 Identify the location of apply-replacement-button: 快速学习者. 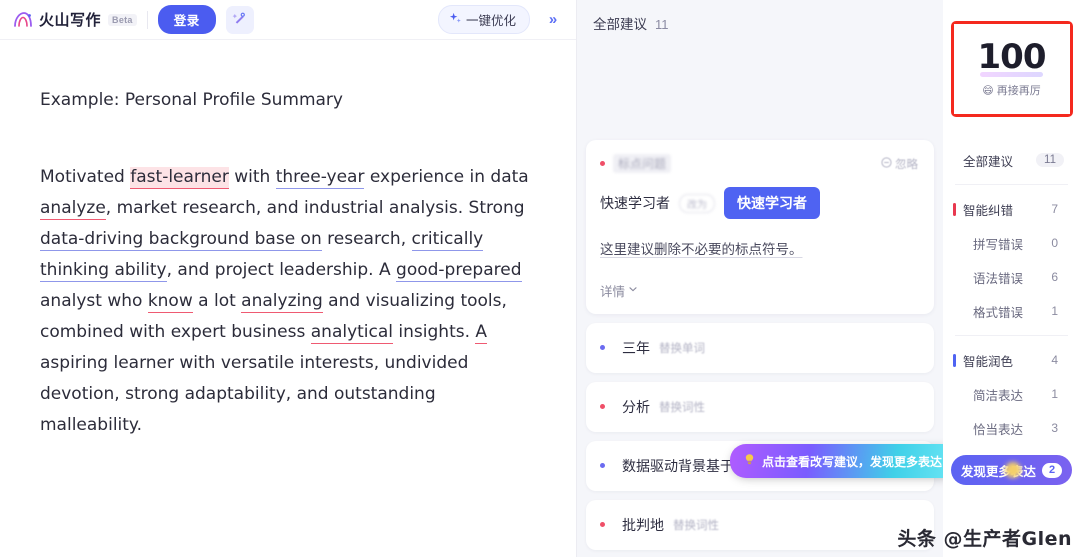
(772, 203).